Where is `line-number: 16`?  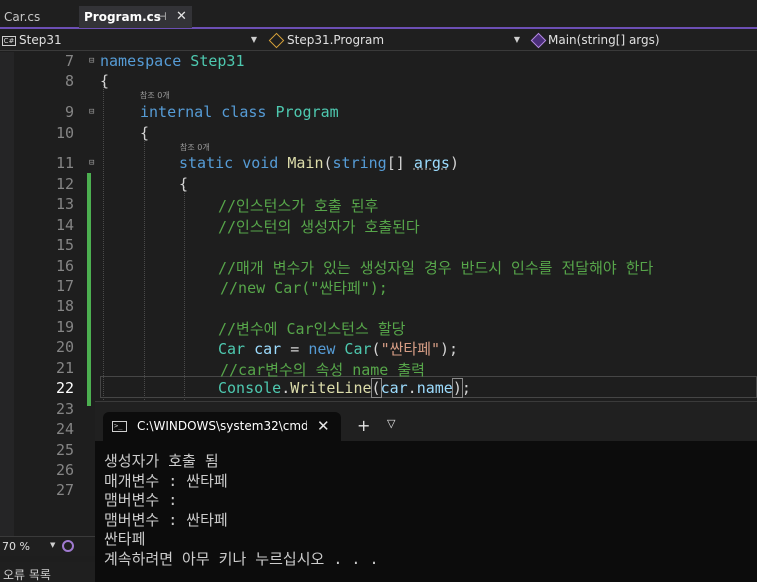 line-number: 16 is located at coordinates (64, 266).